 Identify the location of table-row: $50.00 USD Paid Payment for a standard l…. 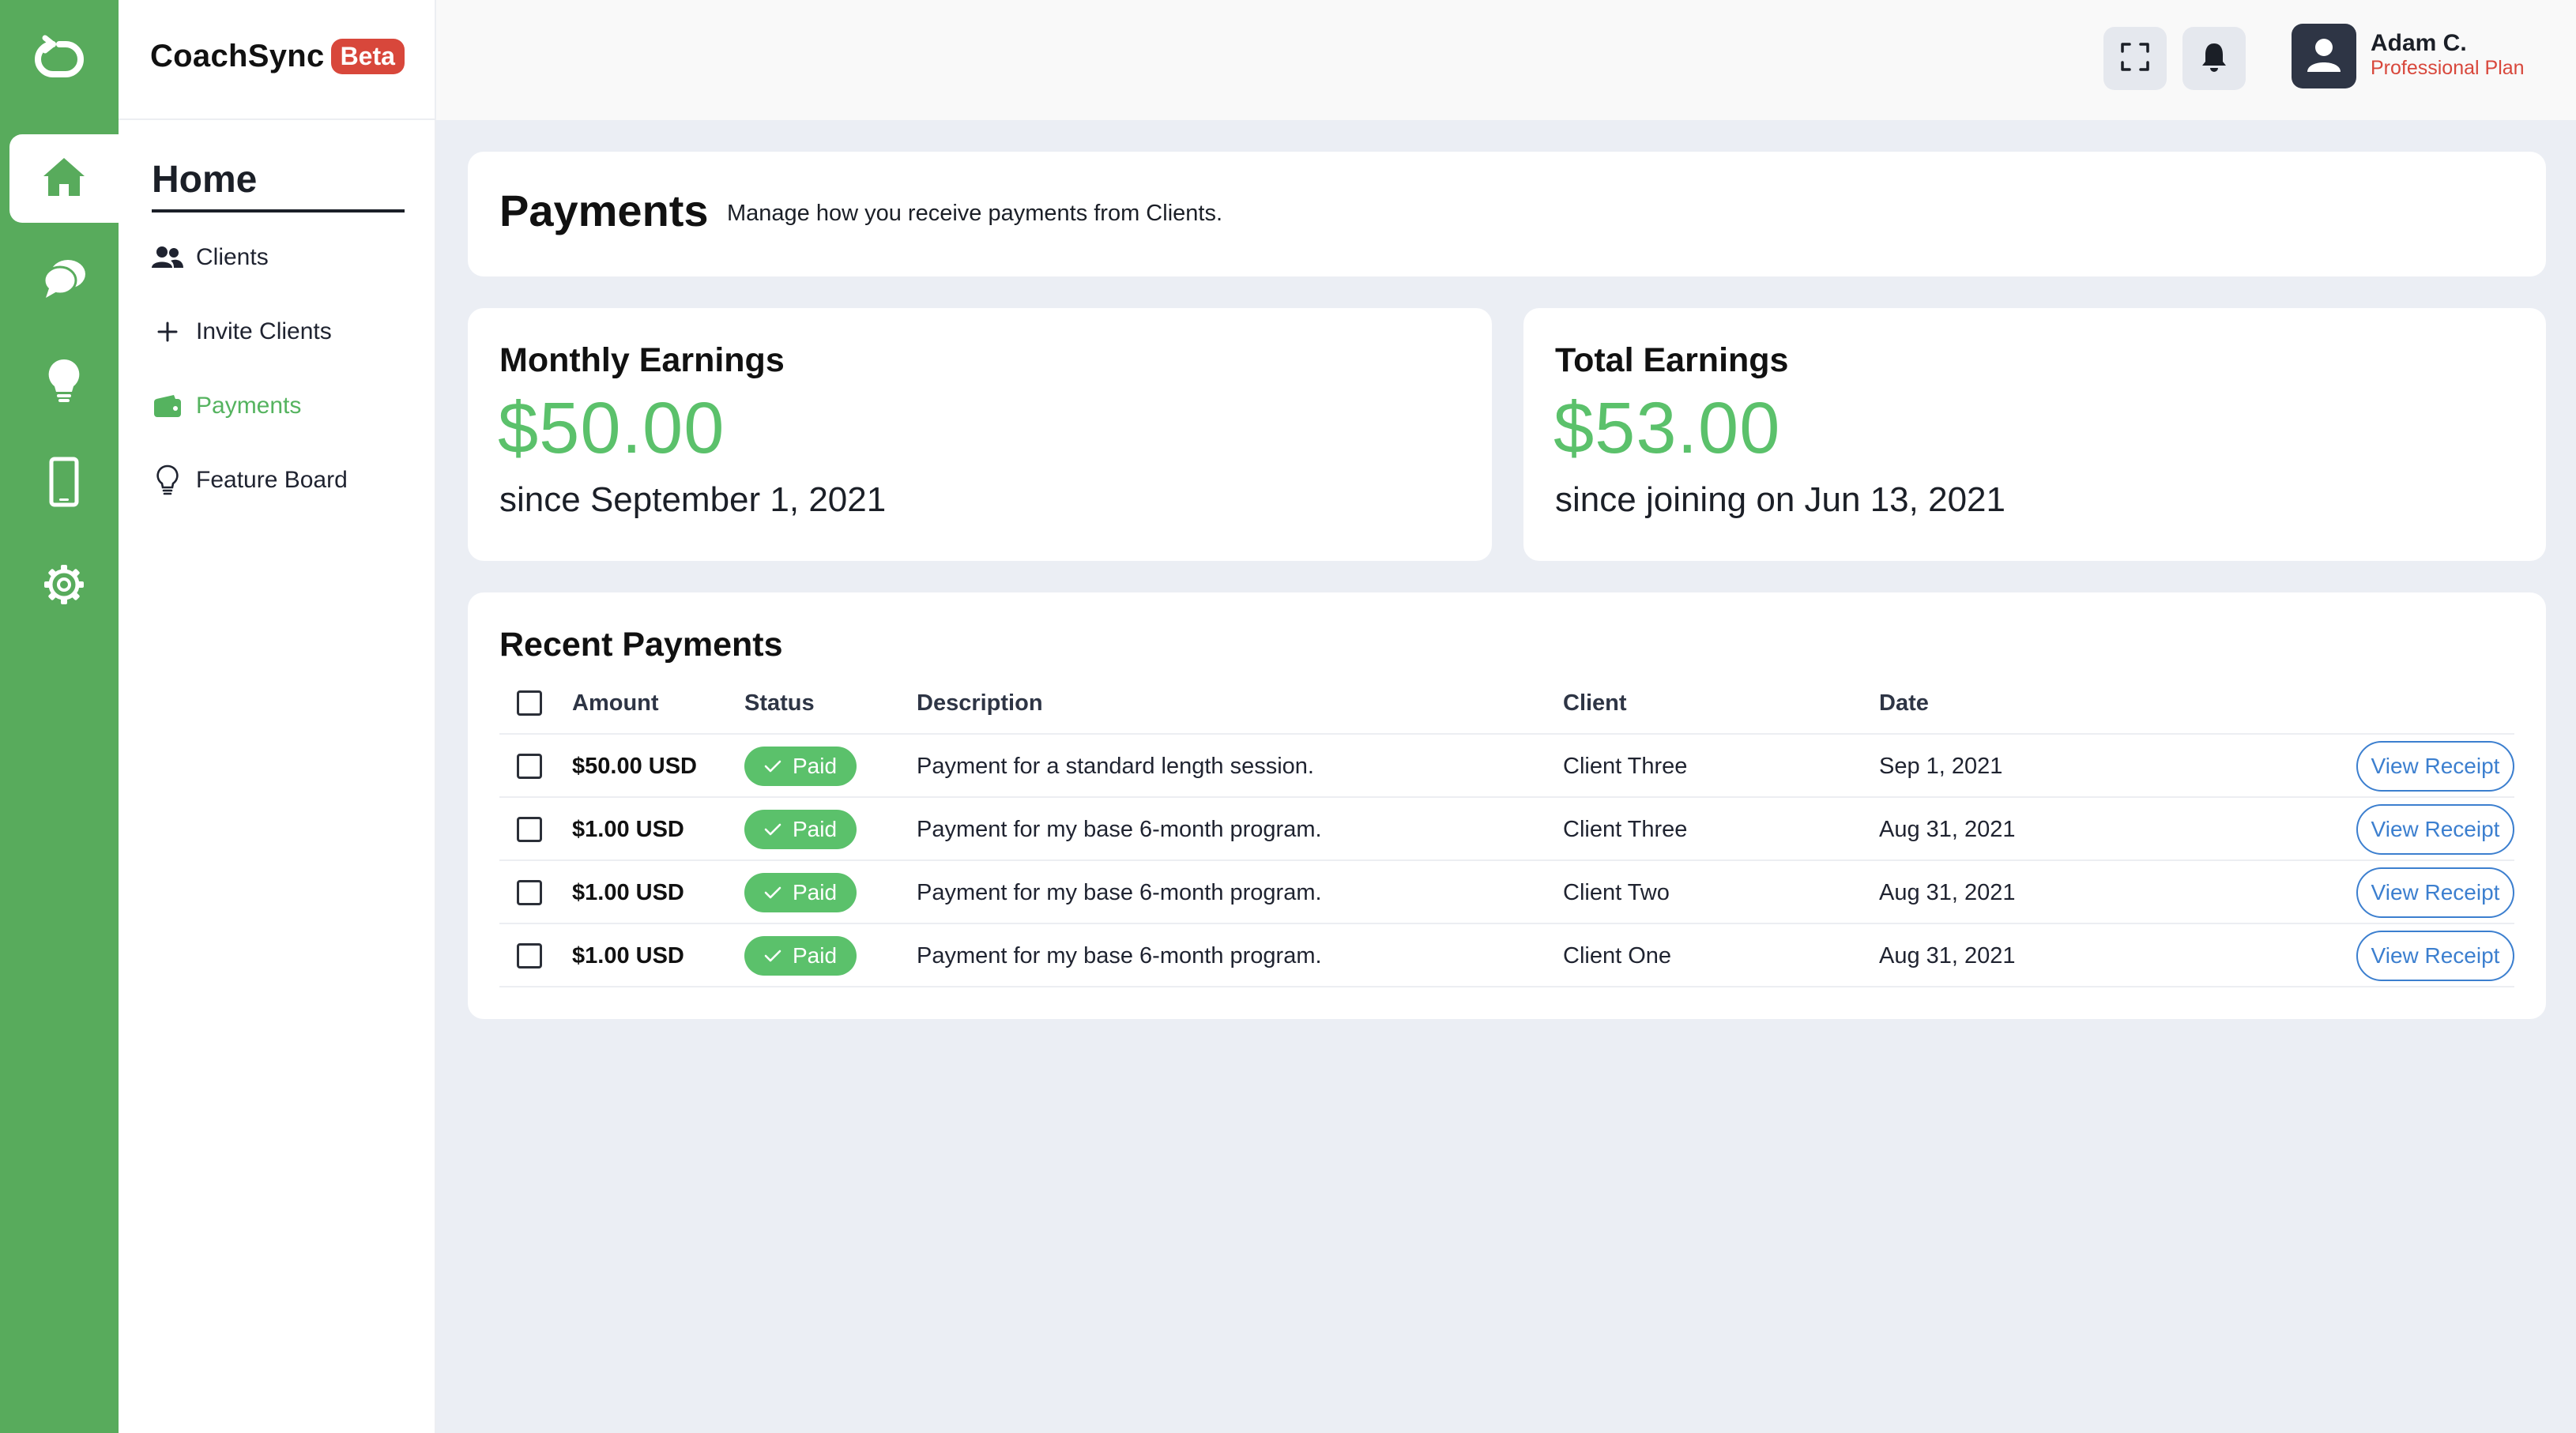
(1506, 766).